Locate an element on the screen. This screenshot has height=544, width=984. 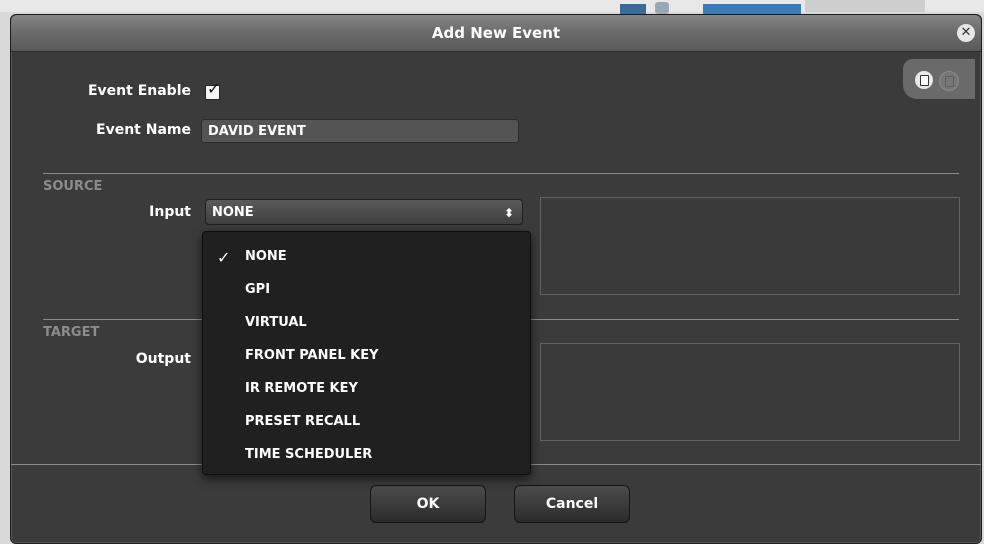
dropdown-option-ir-remote-key: IR REMOTE KEY is located at coordinates (301, 388).